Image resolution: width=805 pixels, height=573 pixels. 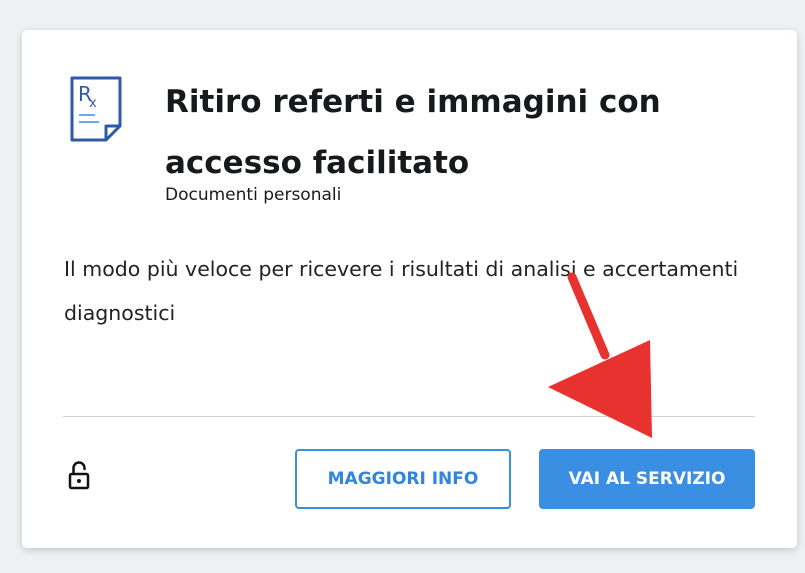 What do you see at coordinates (647, 479) in the screenshot?
I see `go-to-service-button: VAI AL SERVIZIO` at bounding box center [647, 479].